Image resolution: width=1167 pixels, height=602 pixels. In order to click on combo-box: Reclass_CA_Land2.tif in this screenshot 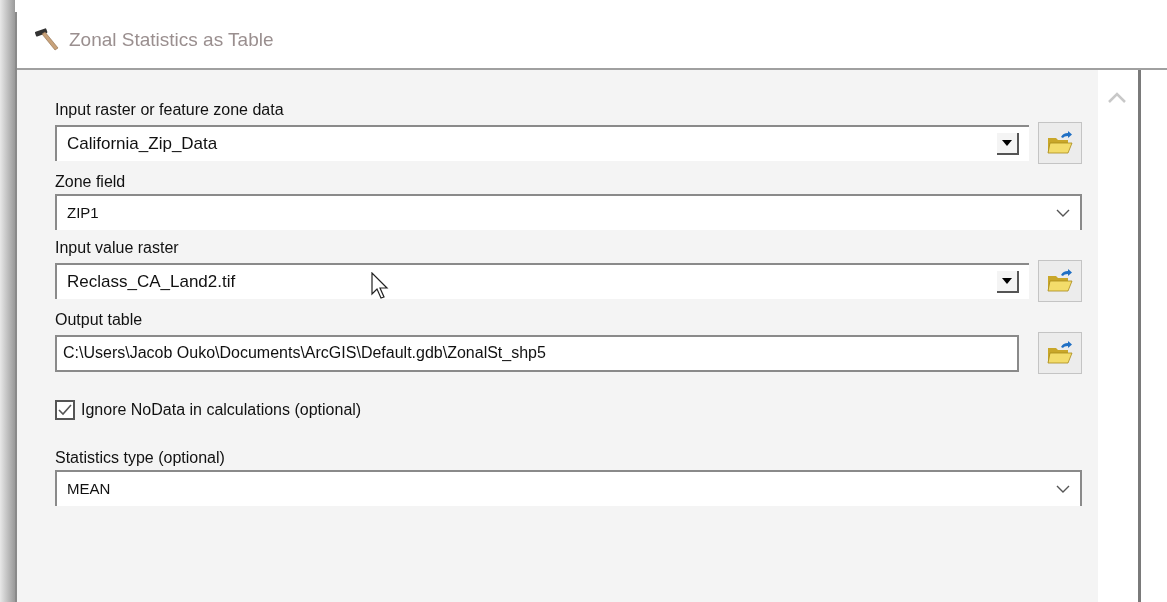, I will do `click(542, 281)`.